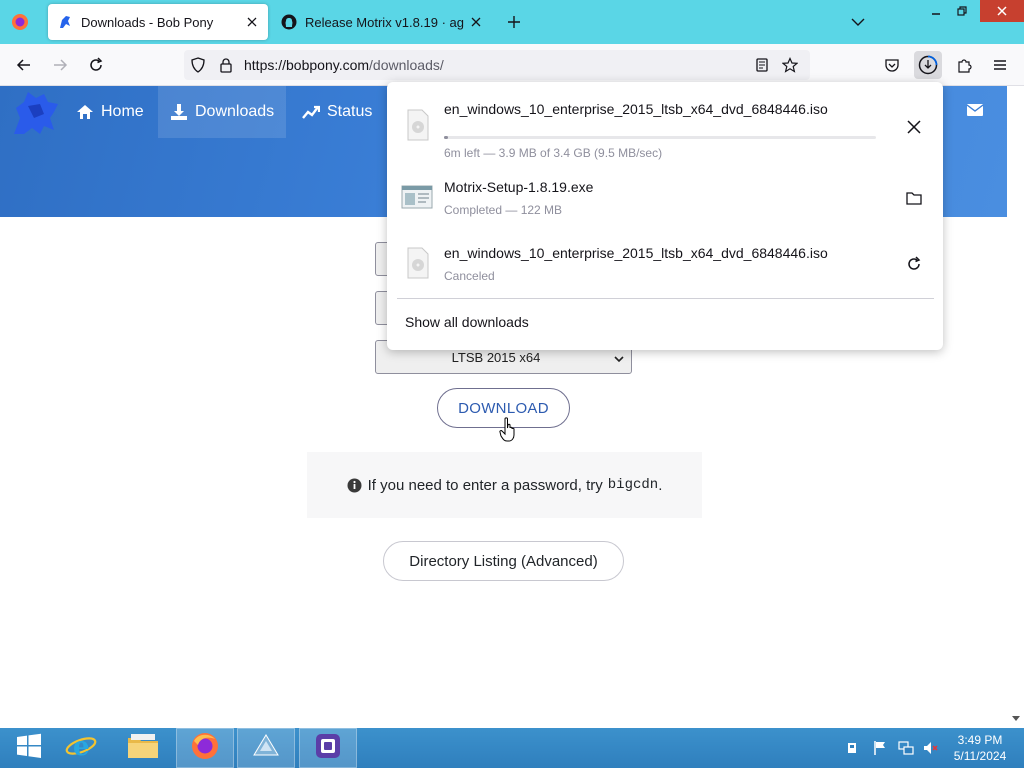 The width and height of the screenshot is (1024, 768). What do you see at coordinates (962, 11) in the screenshot?
I see `restore-window-icon` at bounding box center [962, 11].